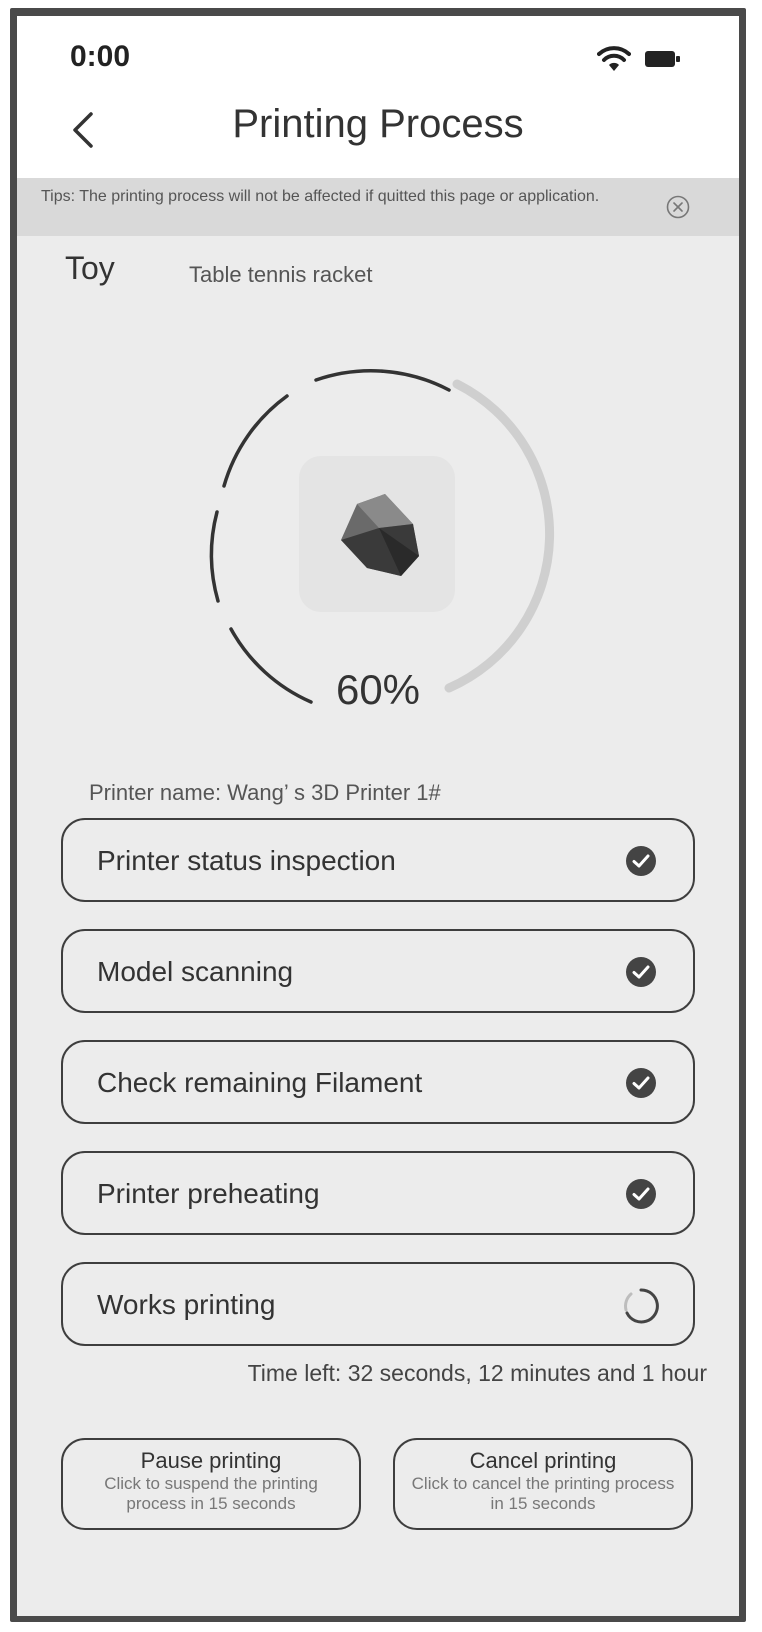  I want to click on step-label: Works printing, so click(186, 1304).